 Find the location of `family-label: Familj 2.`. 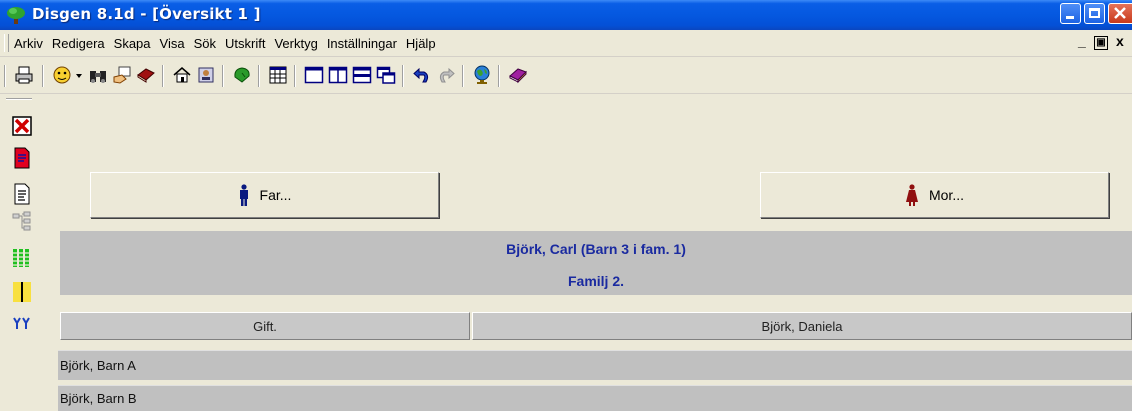

family-label: Familj 2. is located at coordinates (596, 281).